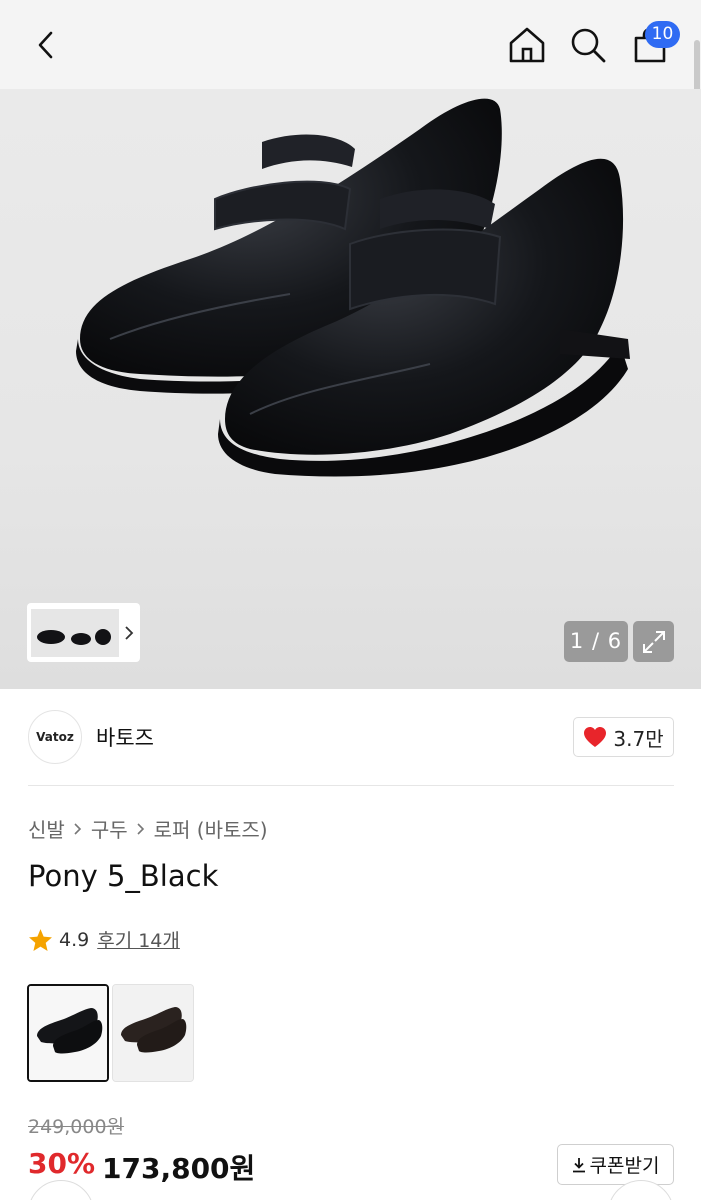  I want to click on home-button, so click(527, 45).